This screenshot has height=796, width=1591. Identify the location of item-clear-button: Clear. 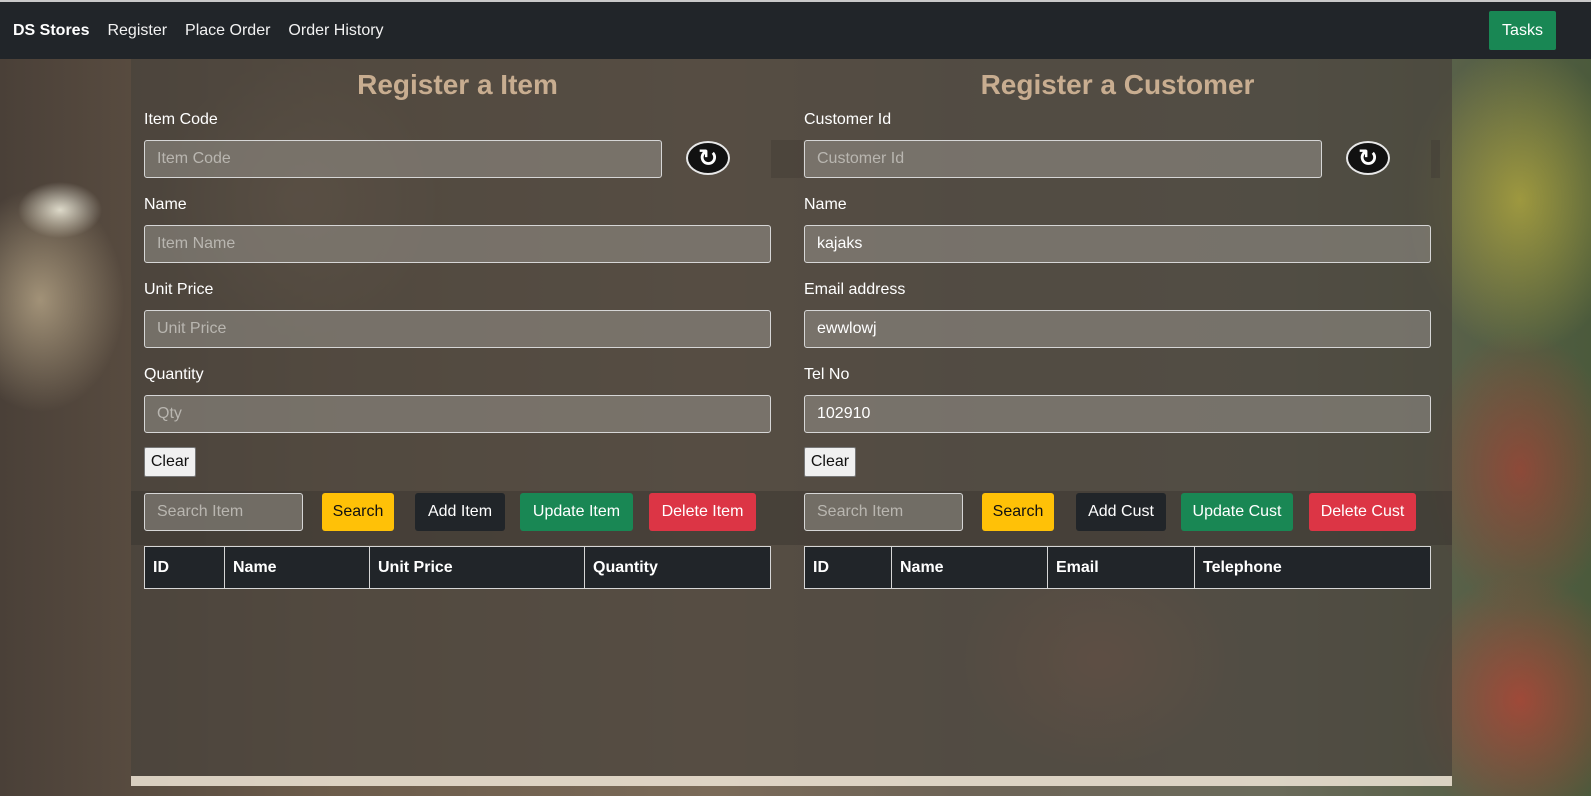
(170, 462).